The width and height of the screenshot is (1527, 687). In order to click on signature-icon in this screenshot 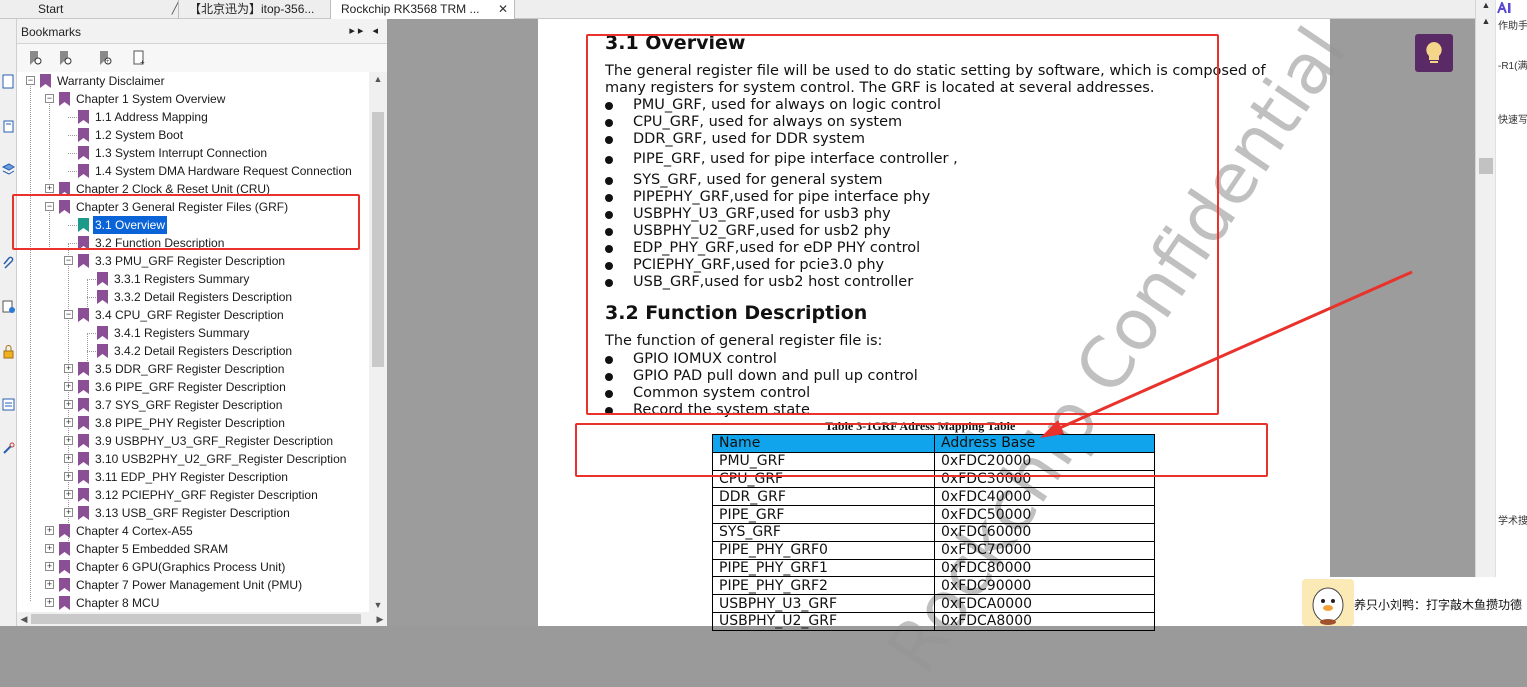, I will do `click(8, 306)`.